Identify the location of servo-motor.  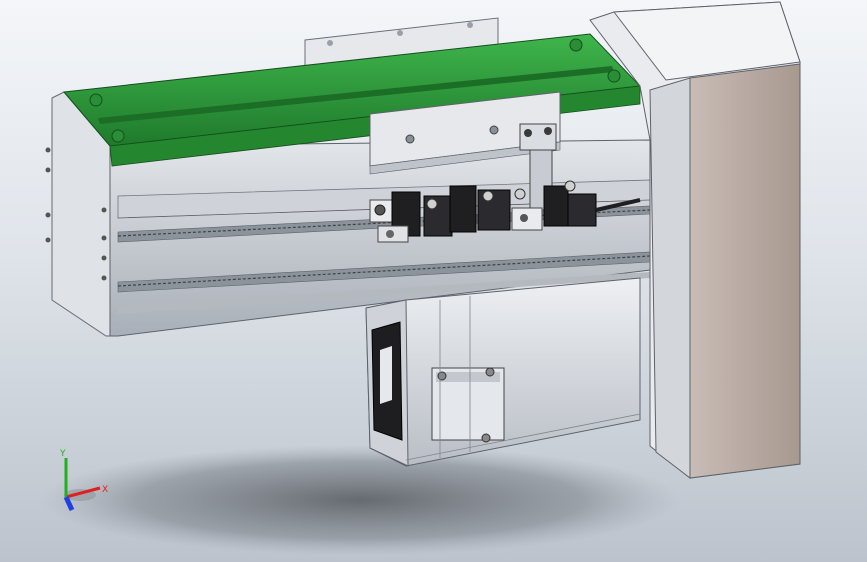
(503, 372).